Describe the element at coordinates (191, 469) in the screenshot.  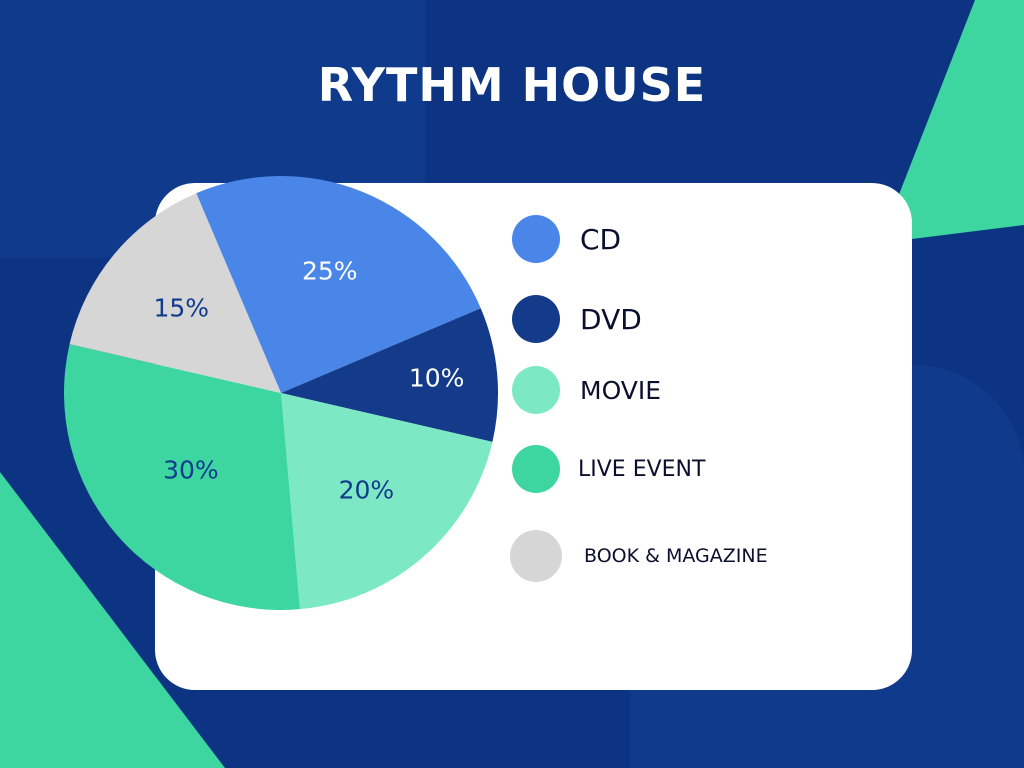
I see `slice-label-live-event: 30%` at that location.